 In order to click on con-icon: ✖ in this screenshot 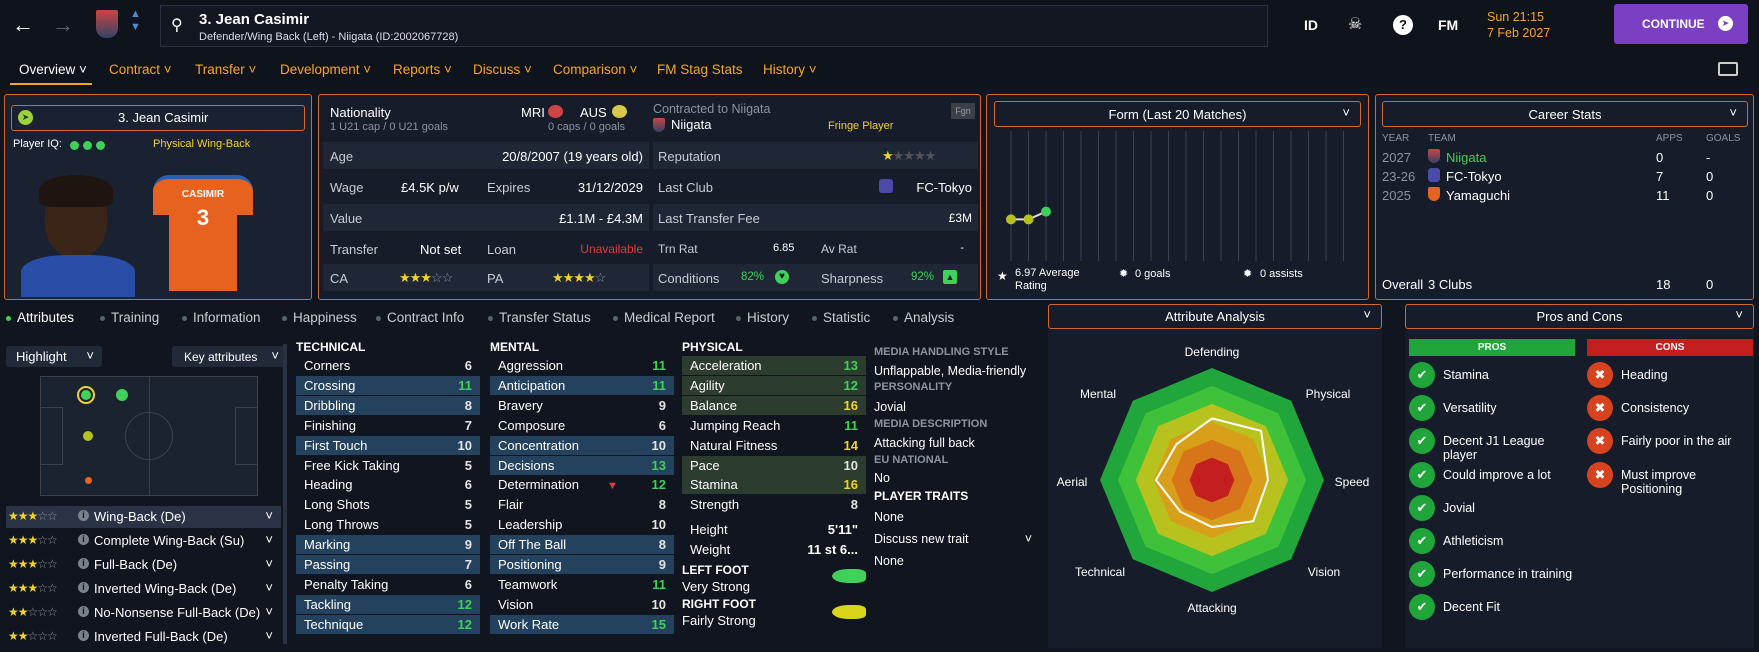, I will do `click(1600, 375)`.